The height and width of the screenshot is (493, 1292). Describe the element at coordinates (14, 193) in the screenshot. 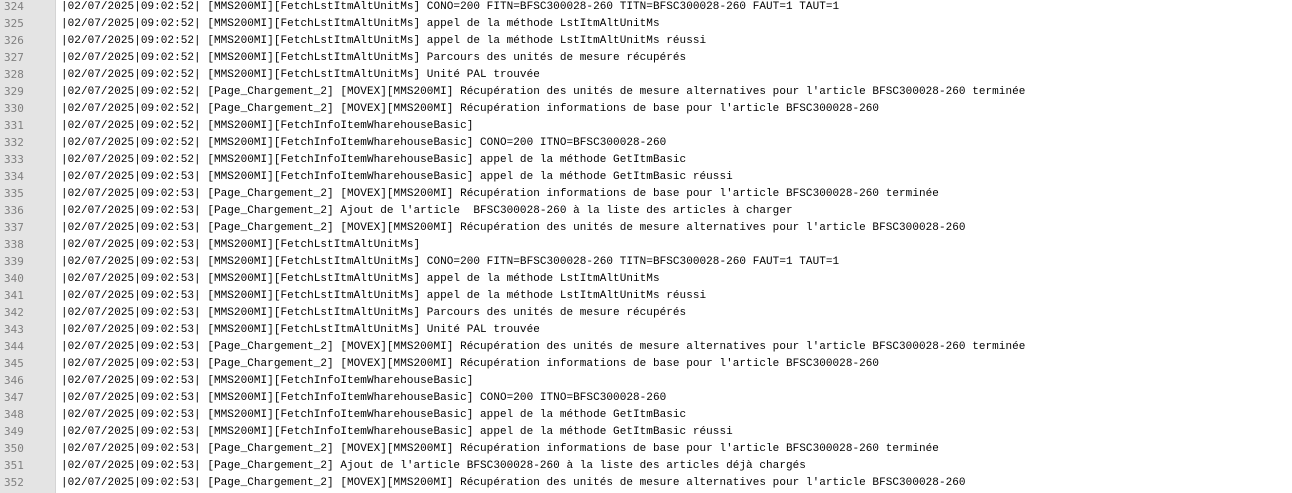

I see `line-number: 335` at that location.